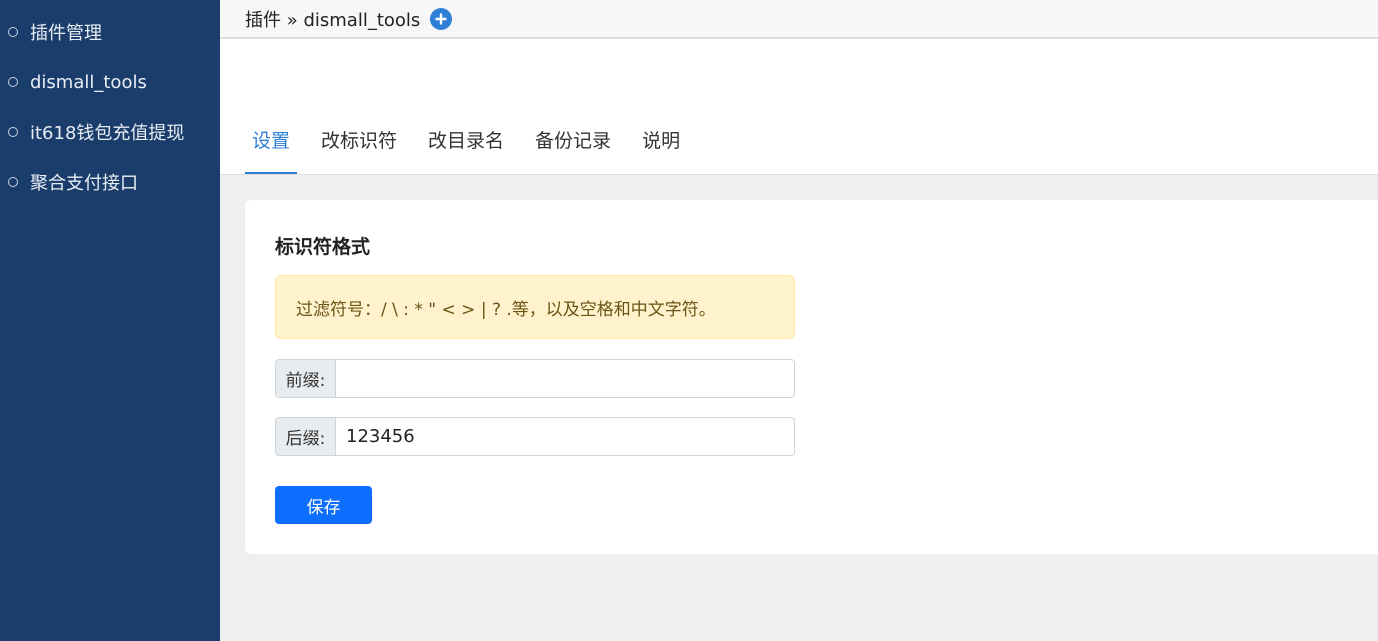  I want to click on tab-backup-records: 备份记录, so click(573, 148).